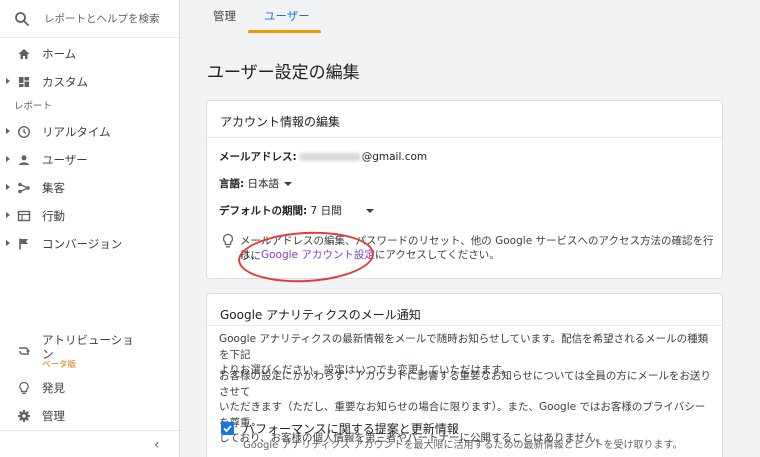 The image size is (760, 457). Describe the element at coordinates (394, 157) in the screenshot. I see `email-domain: @gmail.com` at that location.